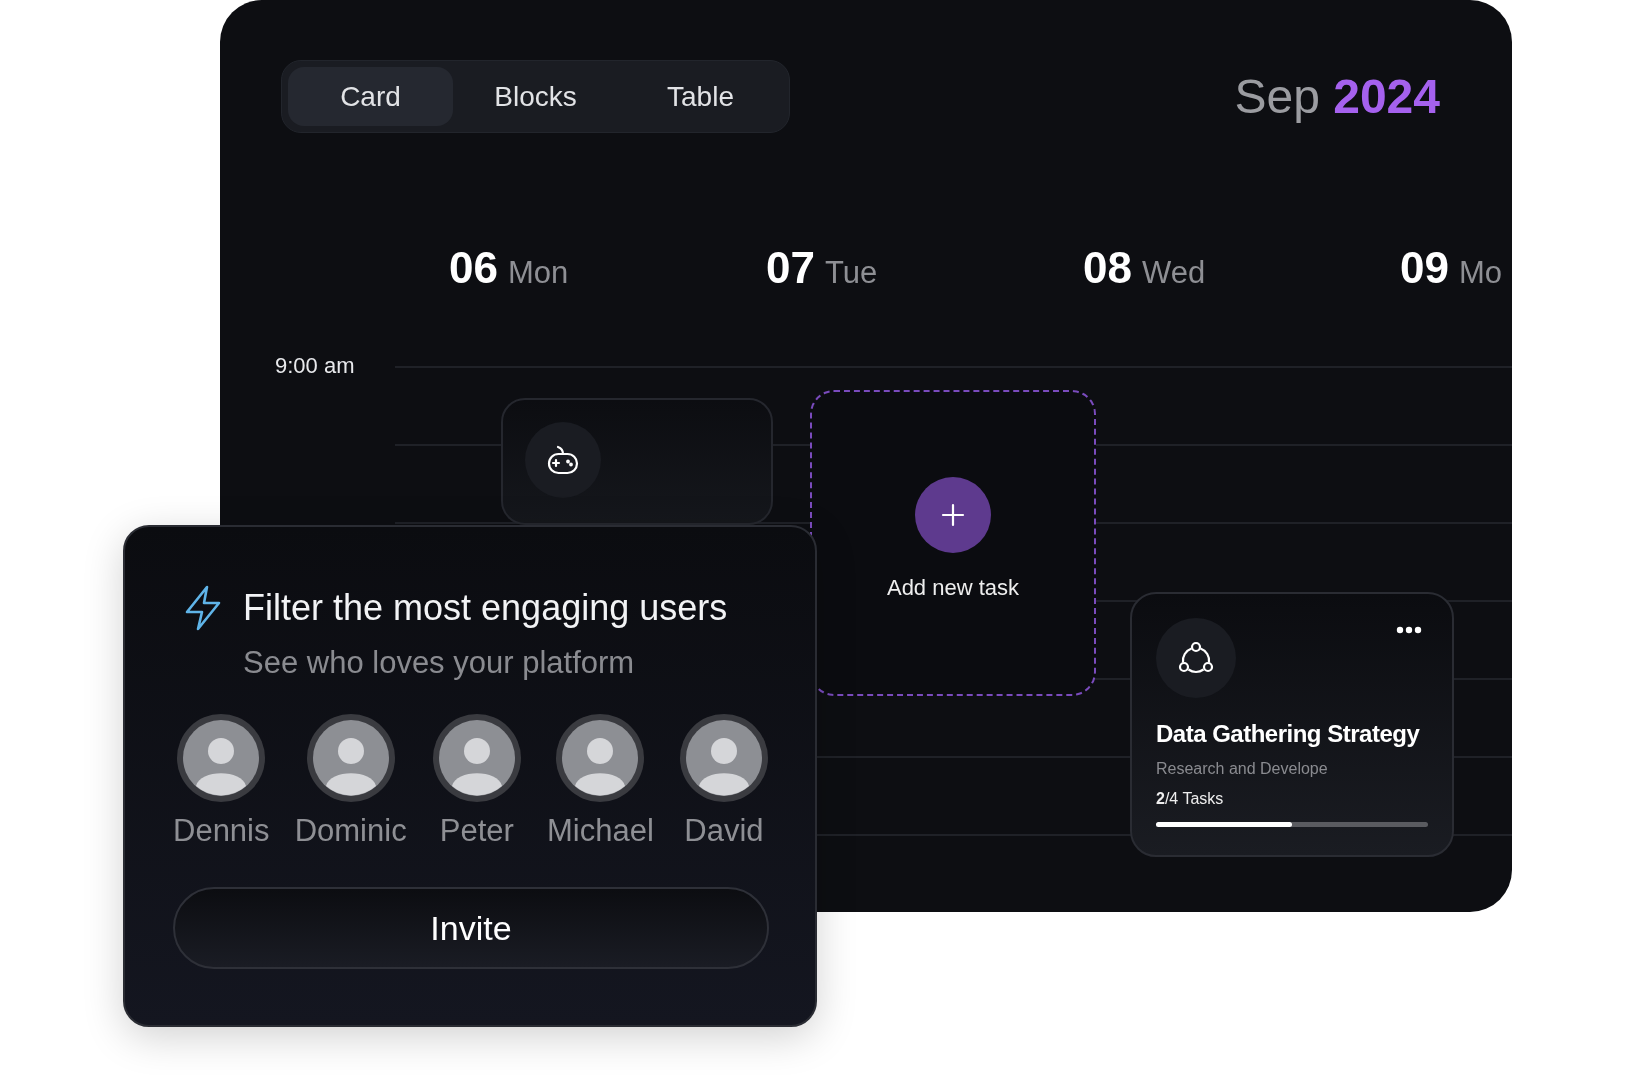  Describe the element at coordinates (1424, 268) in the screenshot. I see `day-number: 09` at that location.